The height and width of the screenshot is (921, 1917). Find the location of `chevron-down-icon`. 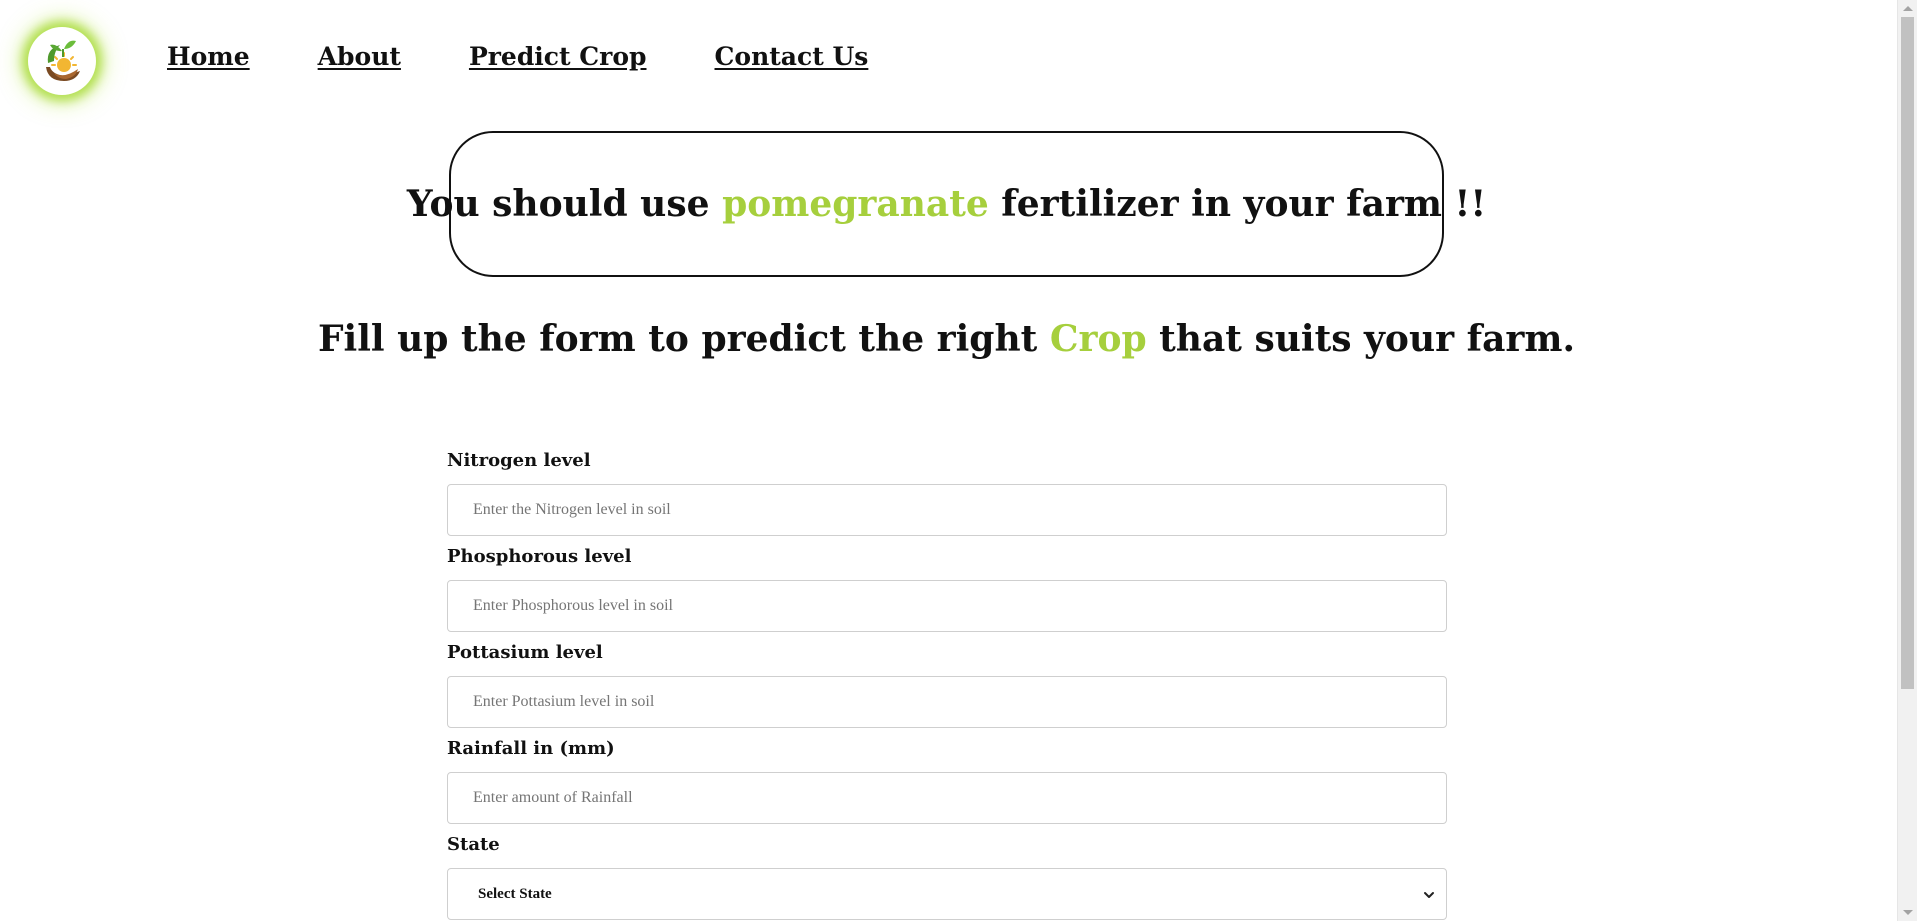

chevron-down-icon is located at coordinates (1429, 895).